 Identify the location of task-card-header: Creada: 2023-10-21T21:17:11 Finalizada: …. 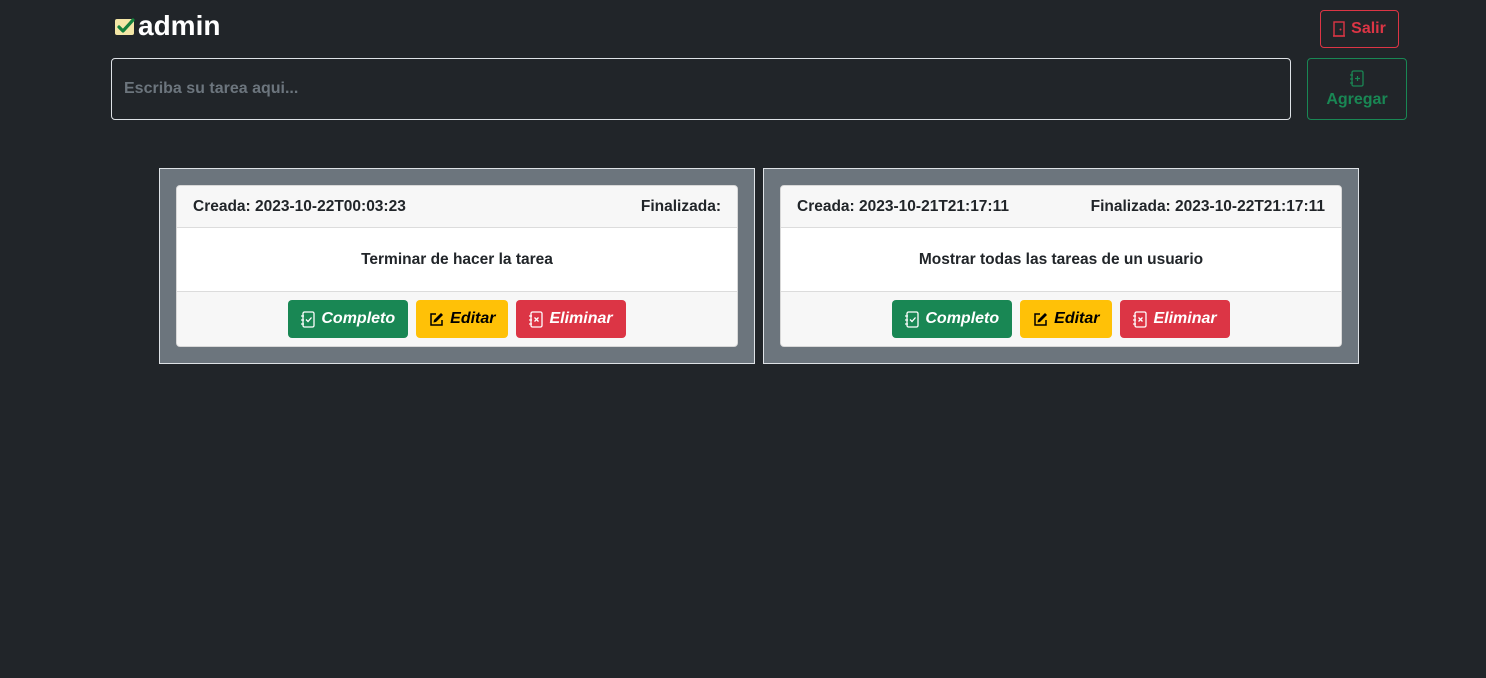
(1061, 207).